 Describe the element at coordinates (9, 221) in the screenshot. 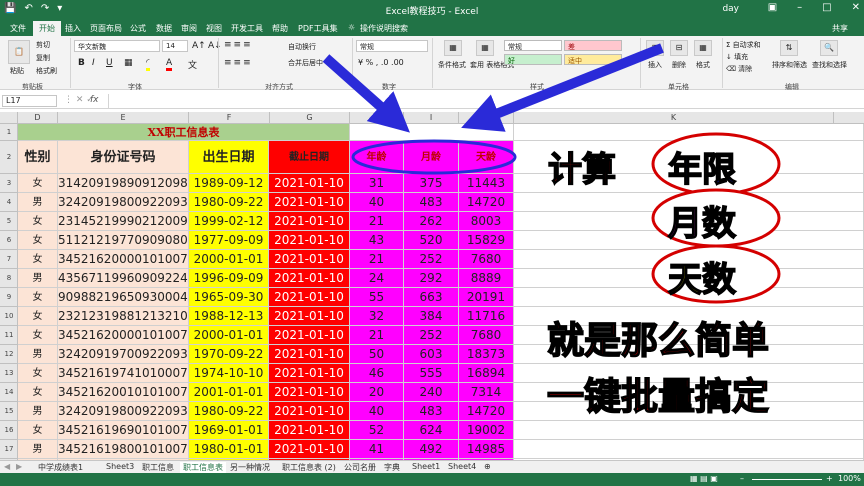

I see `row-header: 5` at that location.